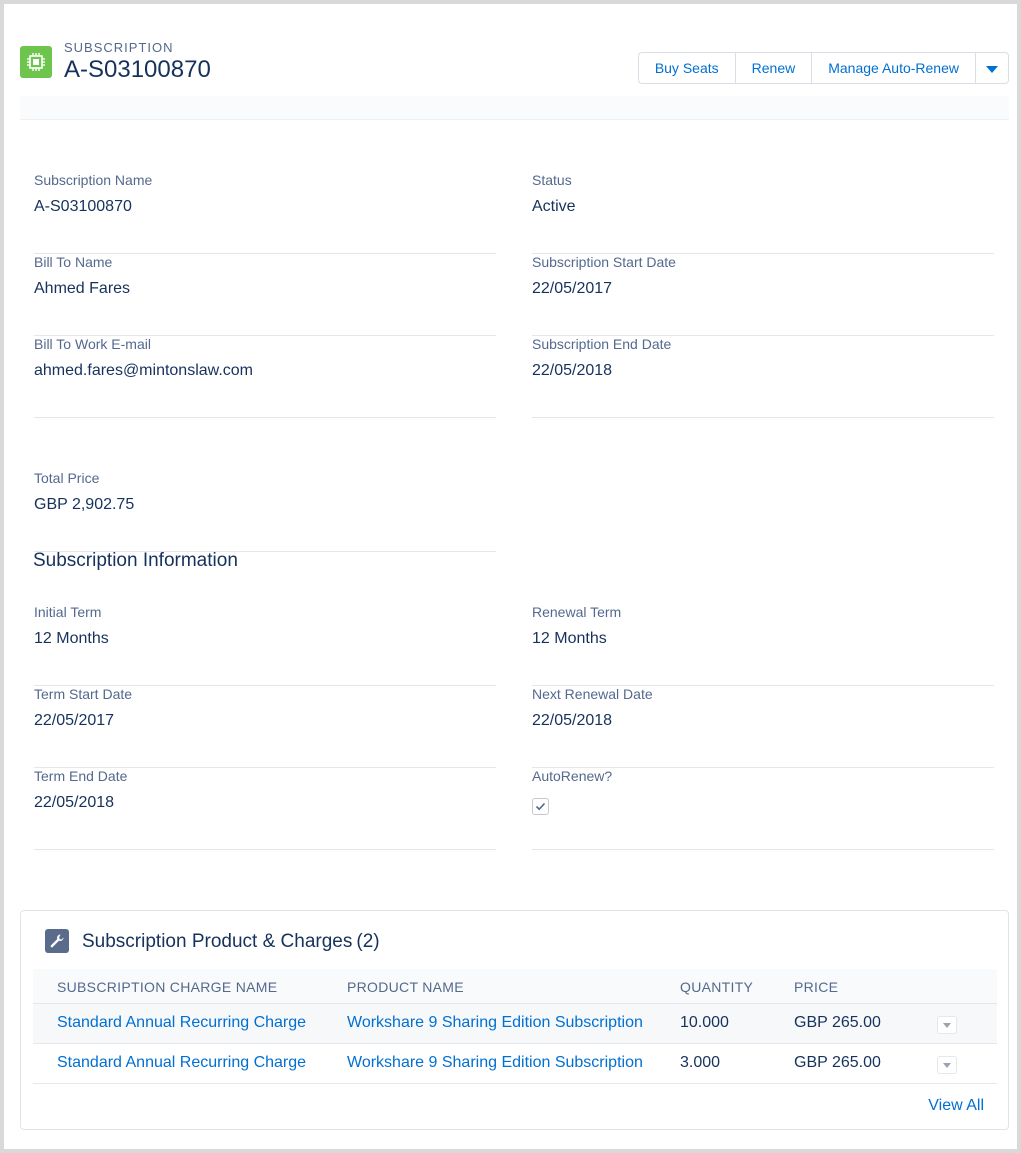 The image size is (1021, 1153). I want to click on quantity-cell: 3.000, so click(700, 1062).